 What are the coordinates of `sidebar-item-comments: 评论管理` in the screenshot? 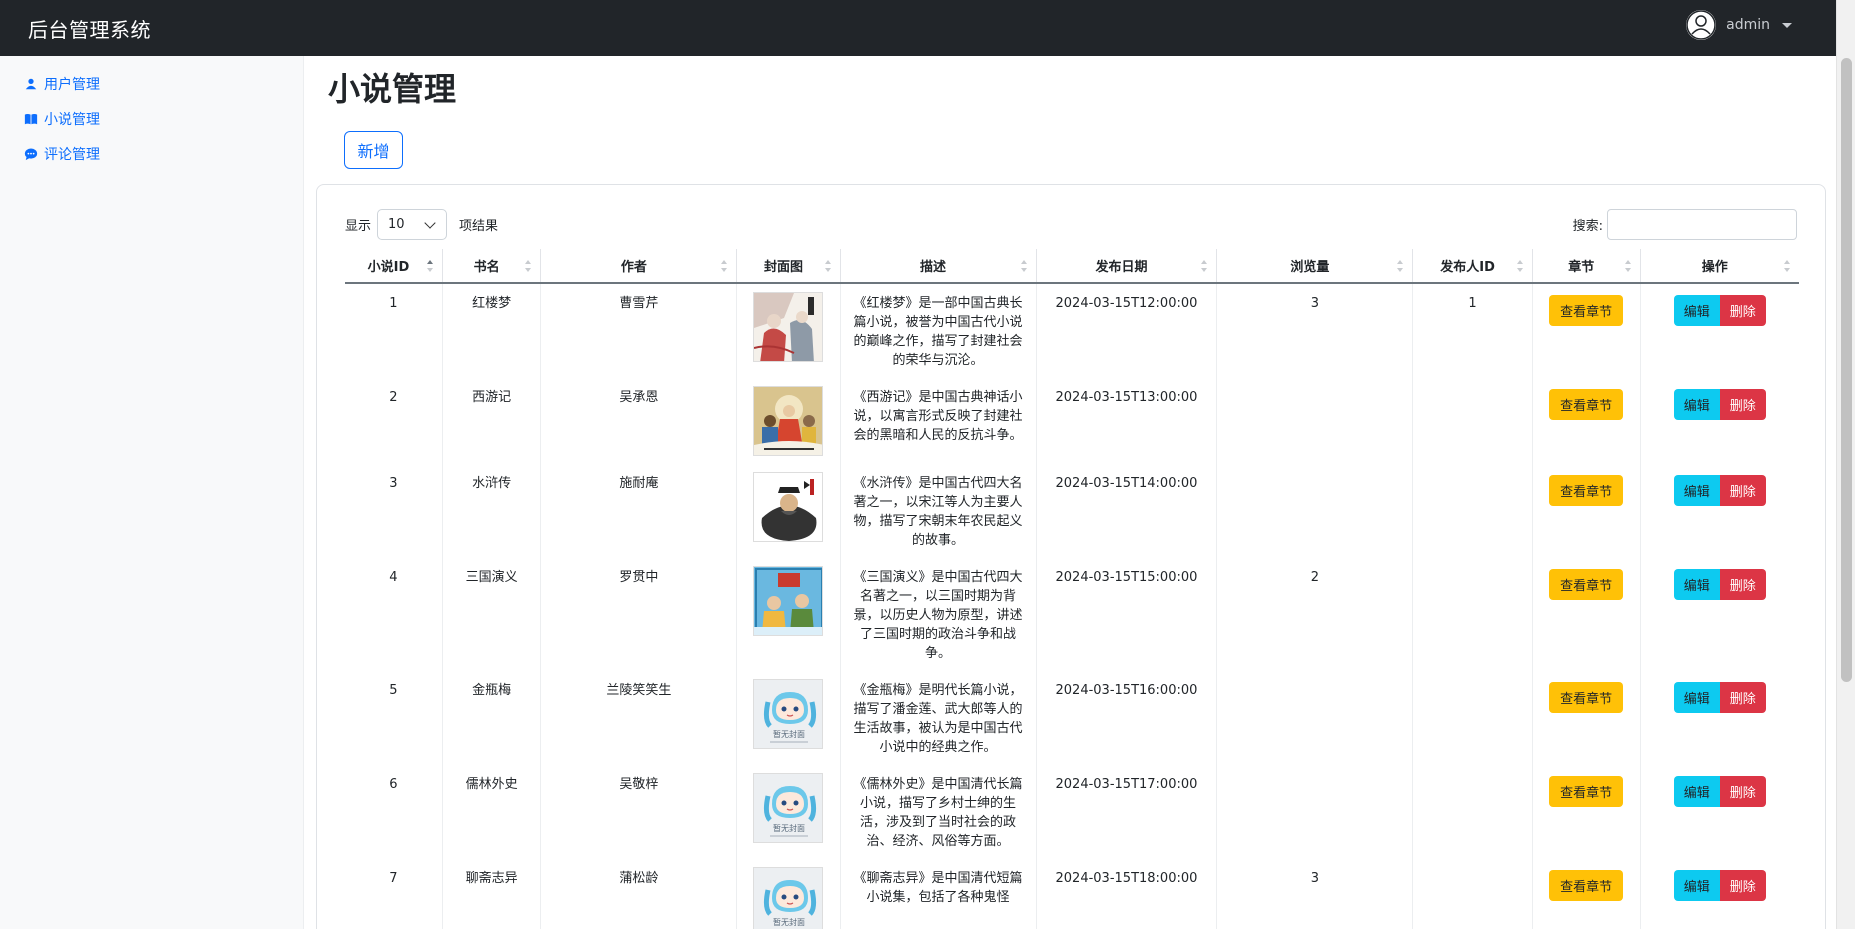 It's located at (62, 154).